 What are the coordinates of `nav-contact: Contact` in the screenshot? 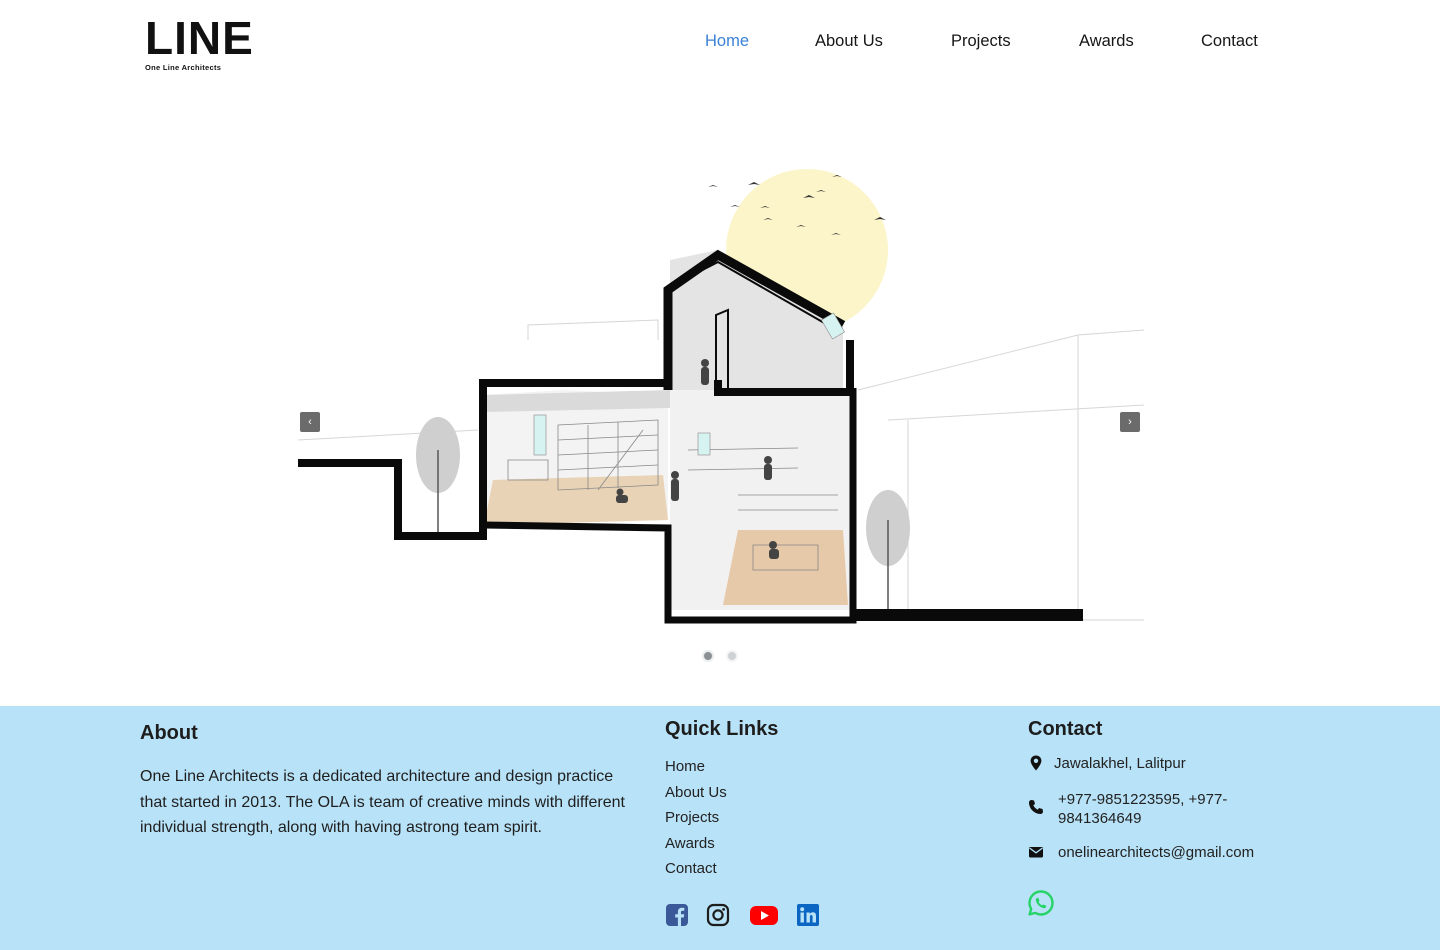 It's located at (1229, 41).